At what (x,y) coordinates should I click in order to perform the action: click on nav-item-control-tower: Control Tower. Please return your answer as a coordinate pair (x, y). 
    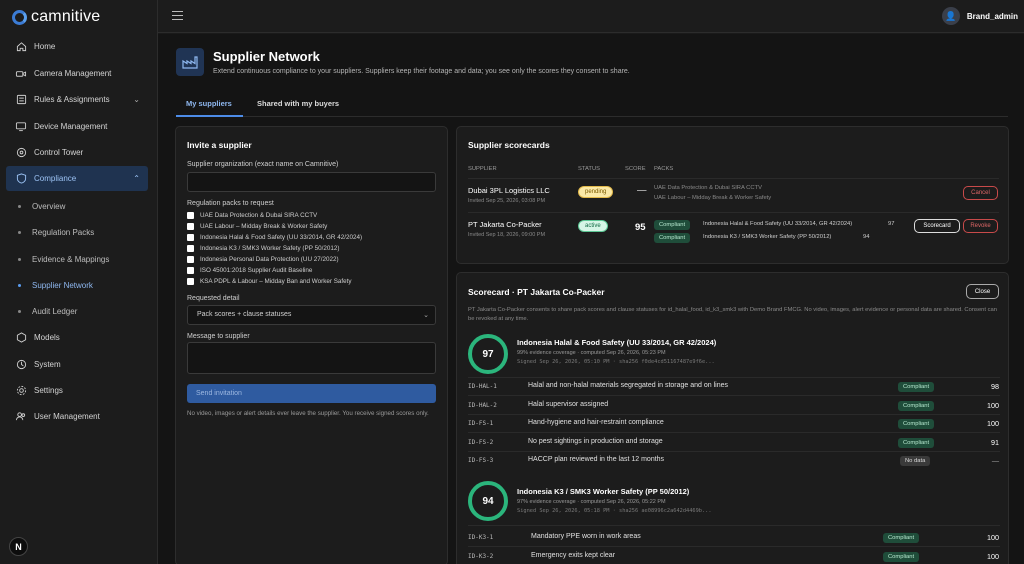
    Looking at the image, I should click on (77, 152).